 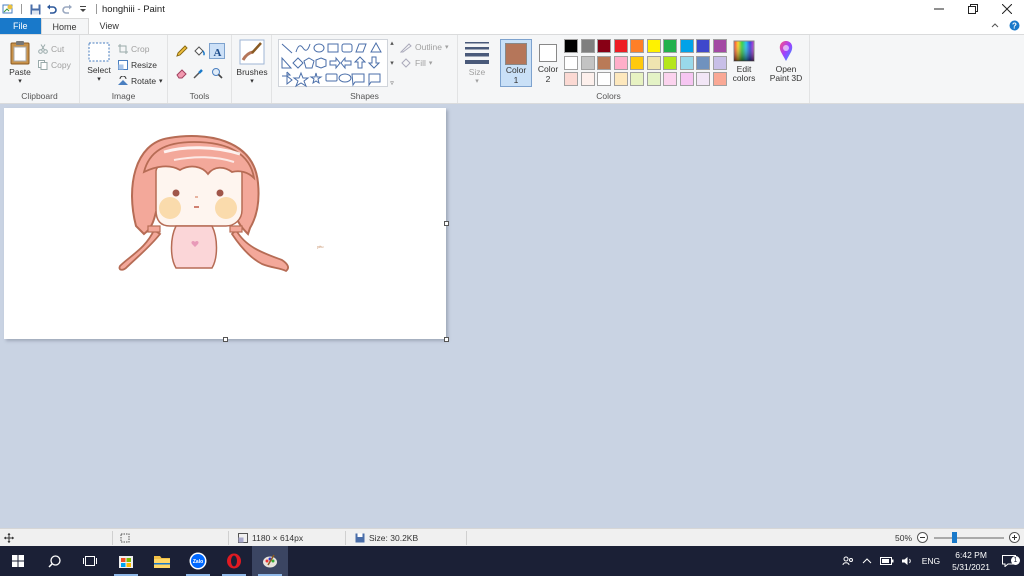 I want to click on start-button, so click(x=18, y=561).